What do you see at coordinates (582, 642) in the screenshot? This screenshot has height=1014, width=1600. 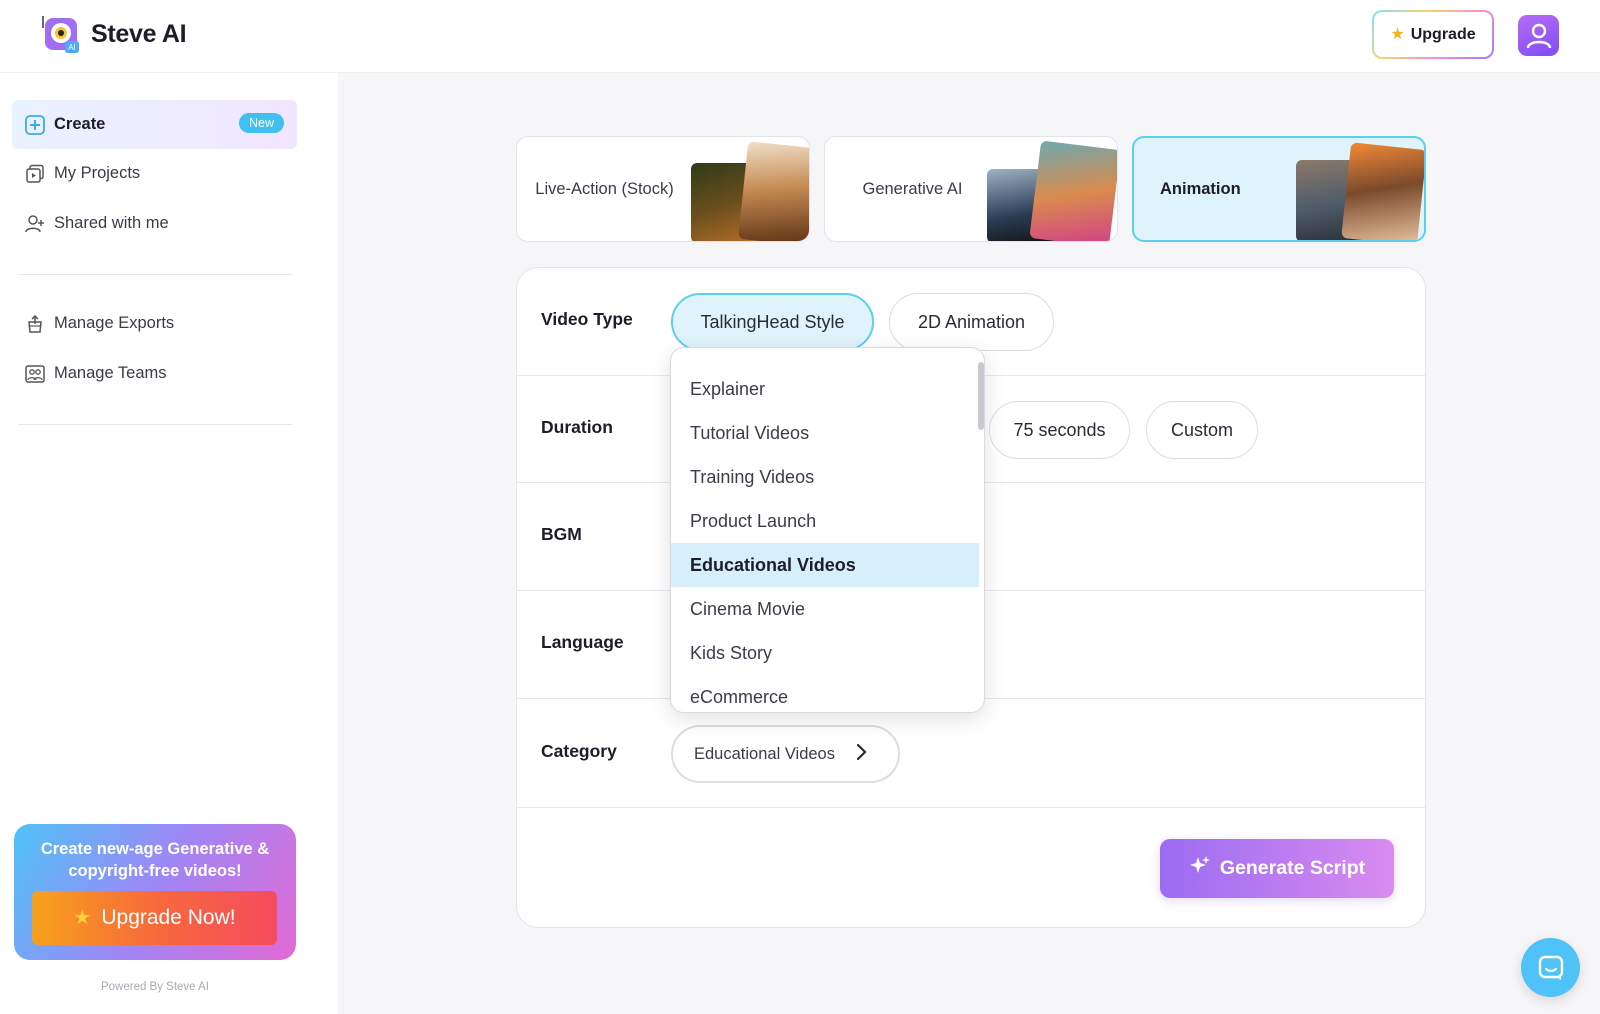 I see `label-language: Language` at bounding box center [582, 642].